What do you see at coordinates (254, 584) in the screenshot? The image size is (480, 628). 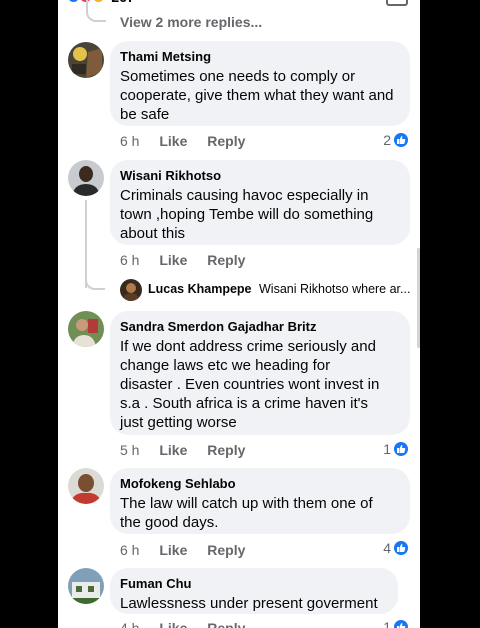 I see `commenter-name: Fuman Chu` at bounding box center [254, 584].